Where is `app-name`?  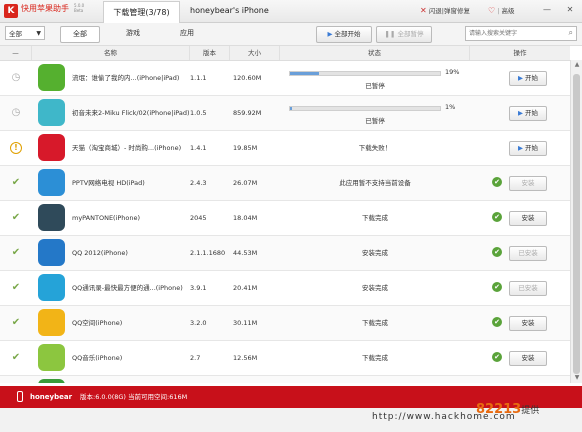 app-name is located at coordinates (131, 379).